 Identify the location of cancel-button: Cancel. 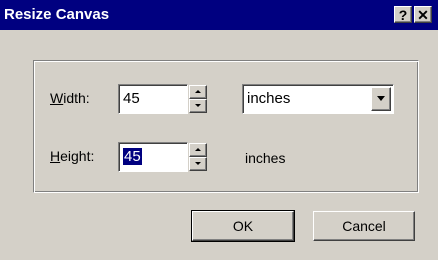
(364, 226).